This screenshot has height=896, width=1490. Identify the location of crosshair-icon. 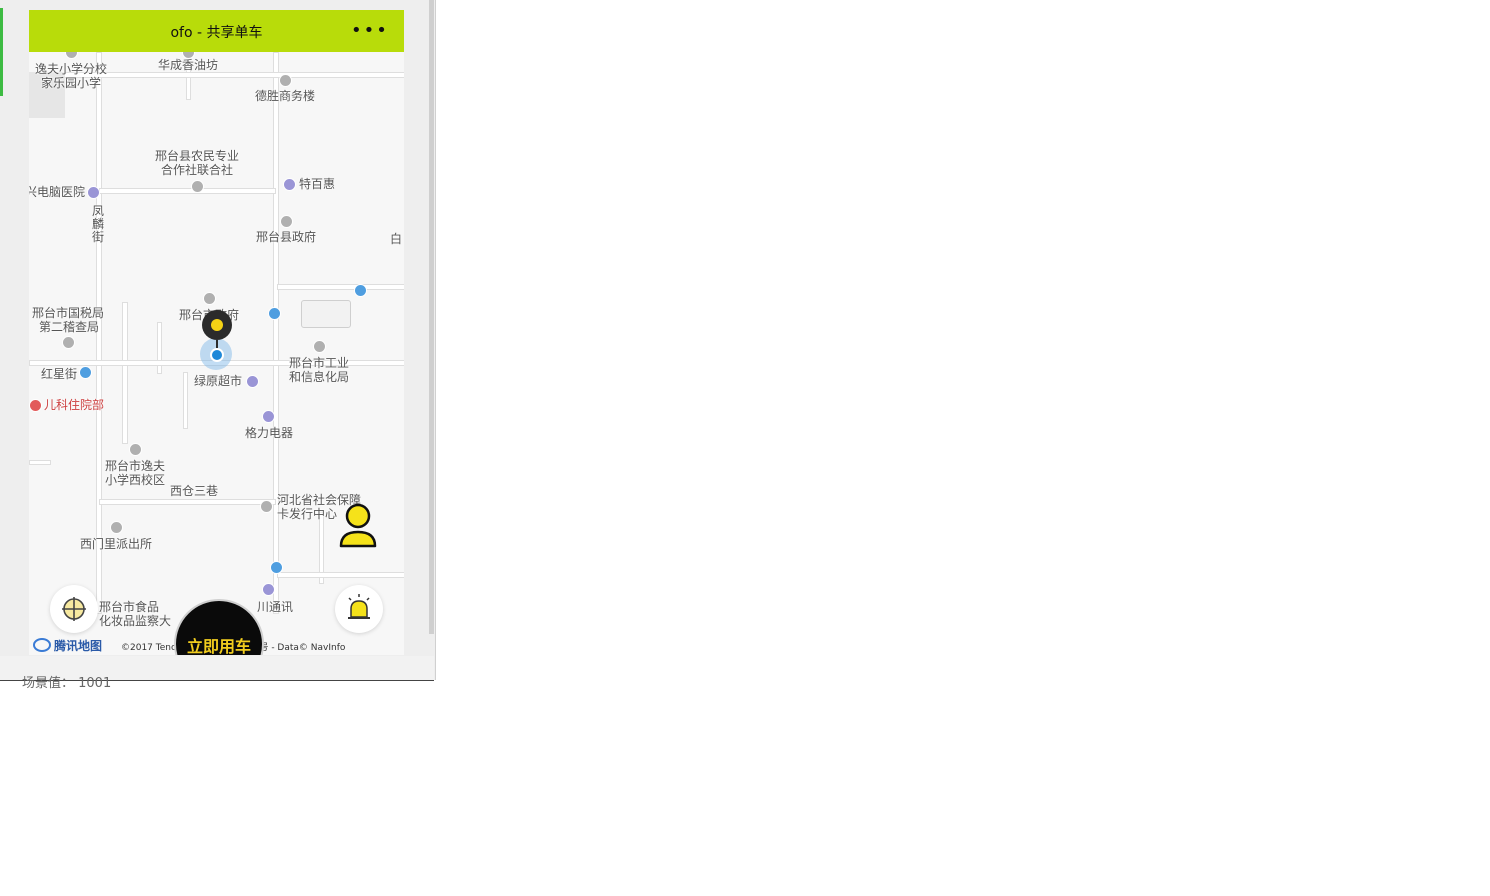
(74, 609).